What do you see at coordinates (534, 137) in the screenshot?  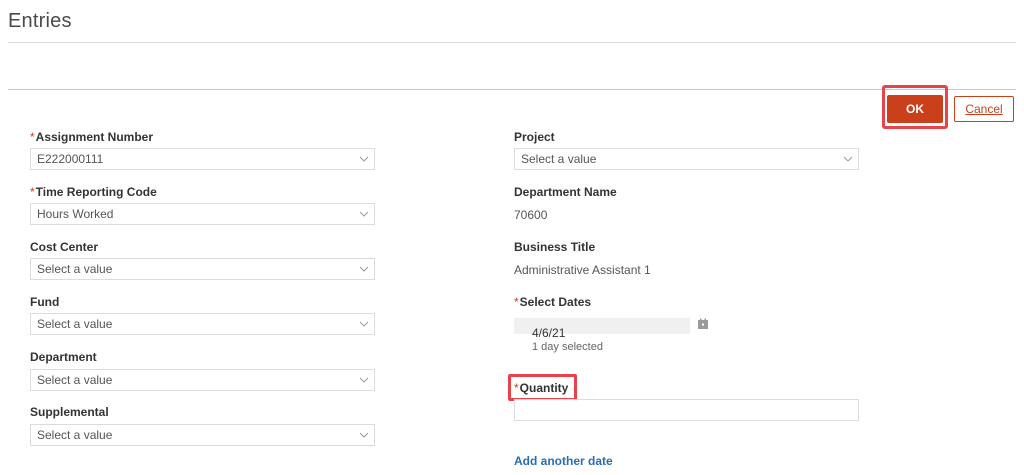 I see `project-label: Project` at bounding box center [534, 137].